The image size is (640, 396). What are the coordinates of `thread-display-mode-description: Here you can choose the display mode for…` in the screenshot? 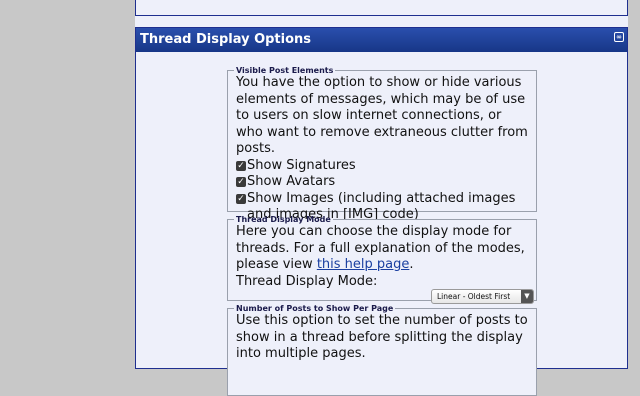 It's located at (382, 249).